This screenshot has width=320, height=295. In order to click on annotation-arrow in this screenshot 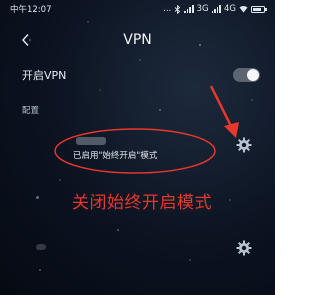, I will do `click(224, 111)`.